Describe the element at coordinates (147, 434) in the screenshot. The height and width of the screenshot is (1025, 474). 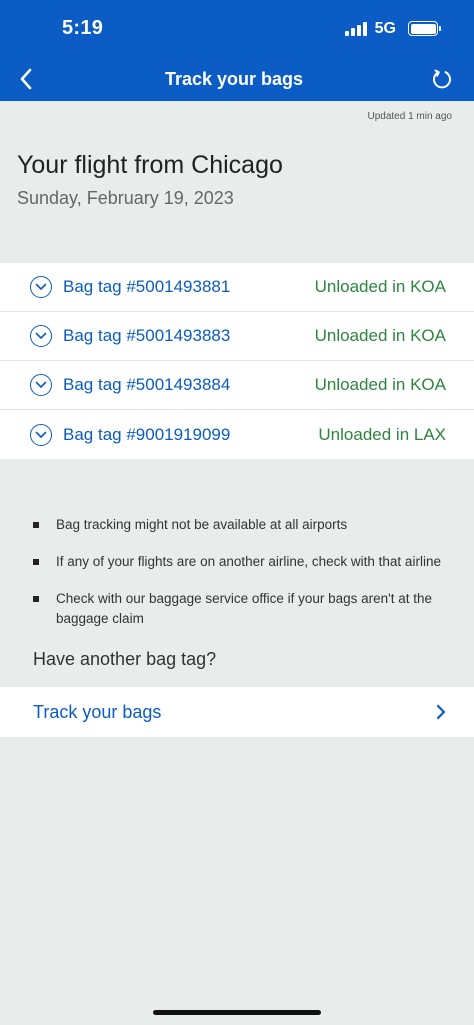
I see `bag-tag-label: Bag tag #9001919099` at that location.